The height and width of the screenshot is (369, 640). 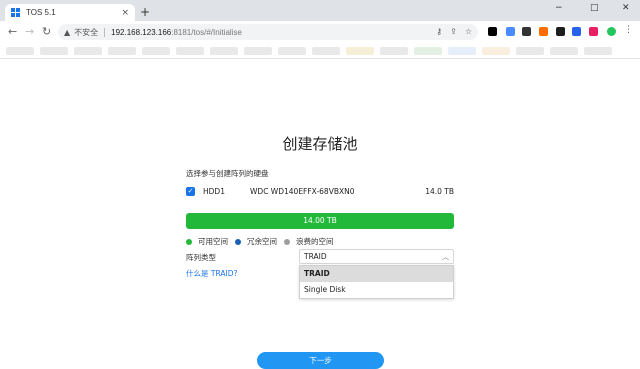 What do you see at coordinates (594, 8) in the screenshot?
I see `maximize-button: □` at bounding box center [594, 8].